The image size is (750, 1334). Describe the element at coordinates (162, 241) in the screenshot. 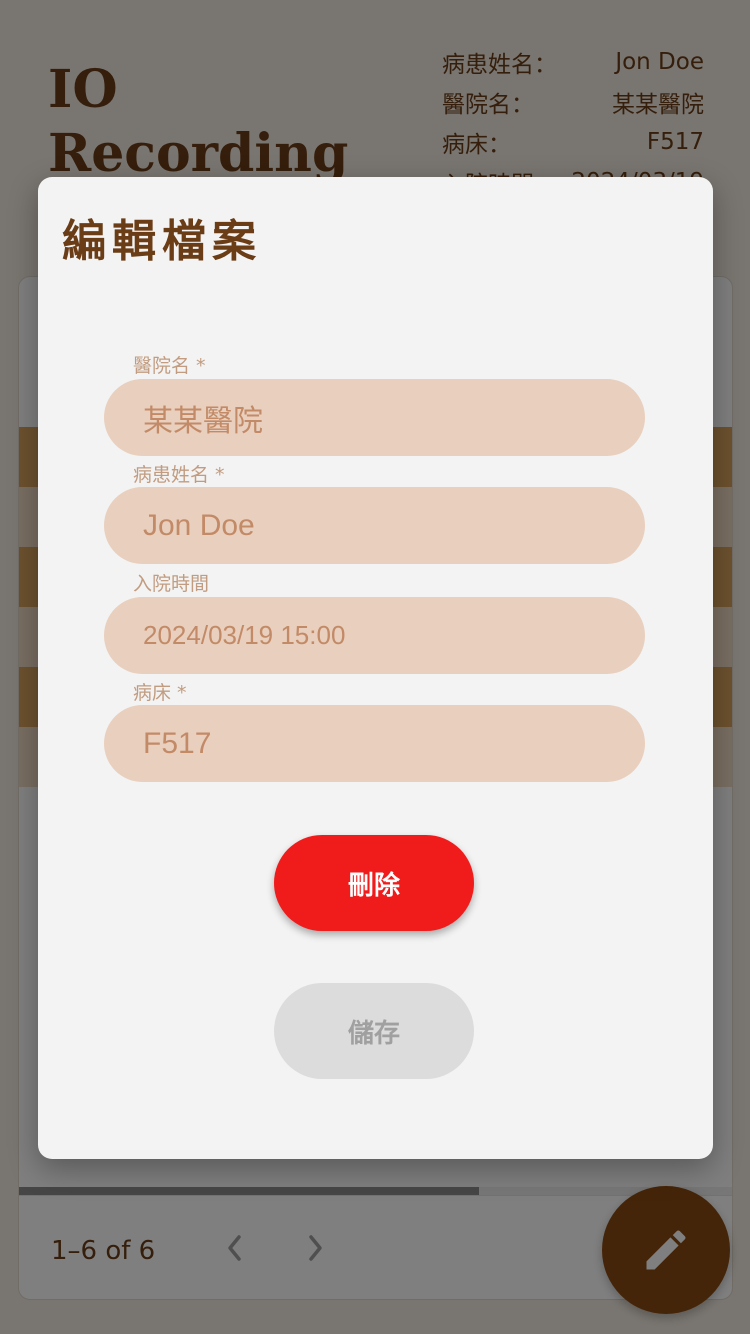

I see `dialog-title: 編輯檔案` at that location.